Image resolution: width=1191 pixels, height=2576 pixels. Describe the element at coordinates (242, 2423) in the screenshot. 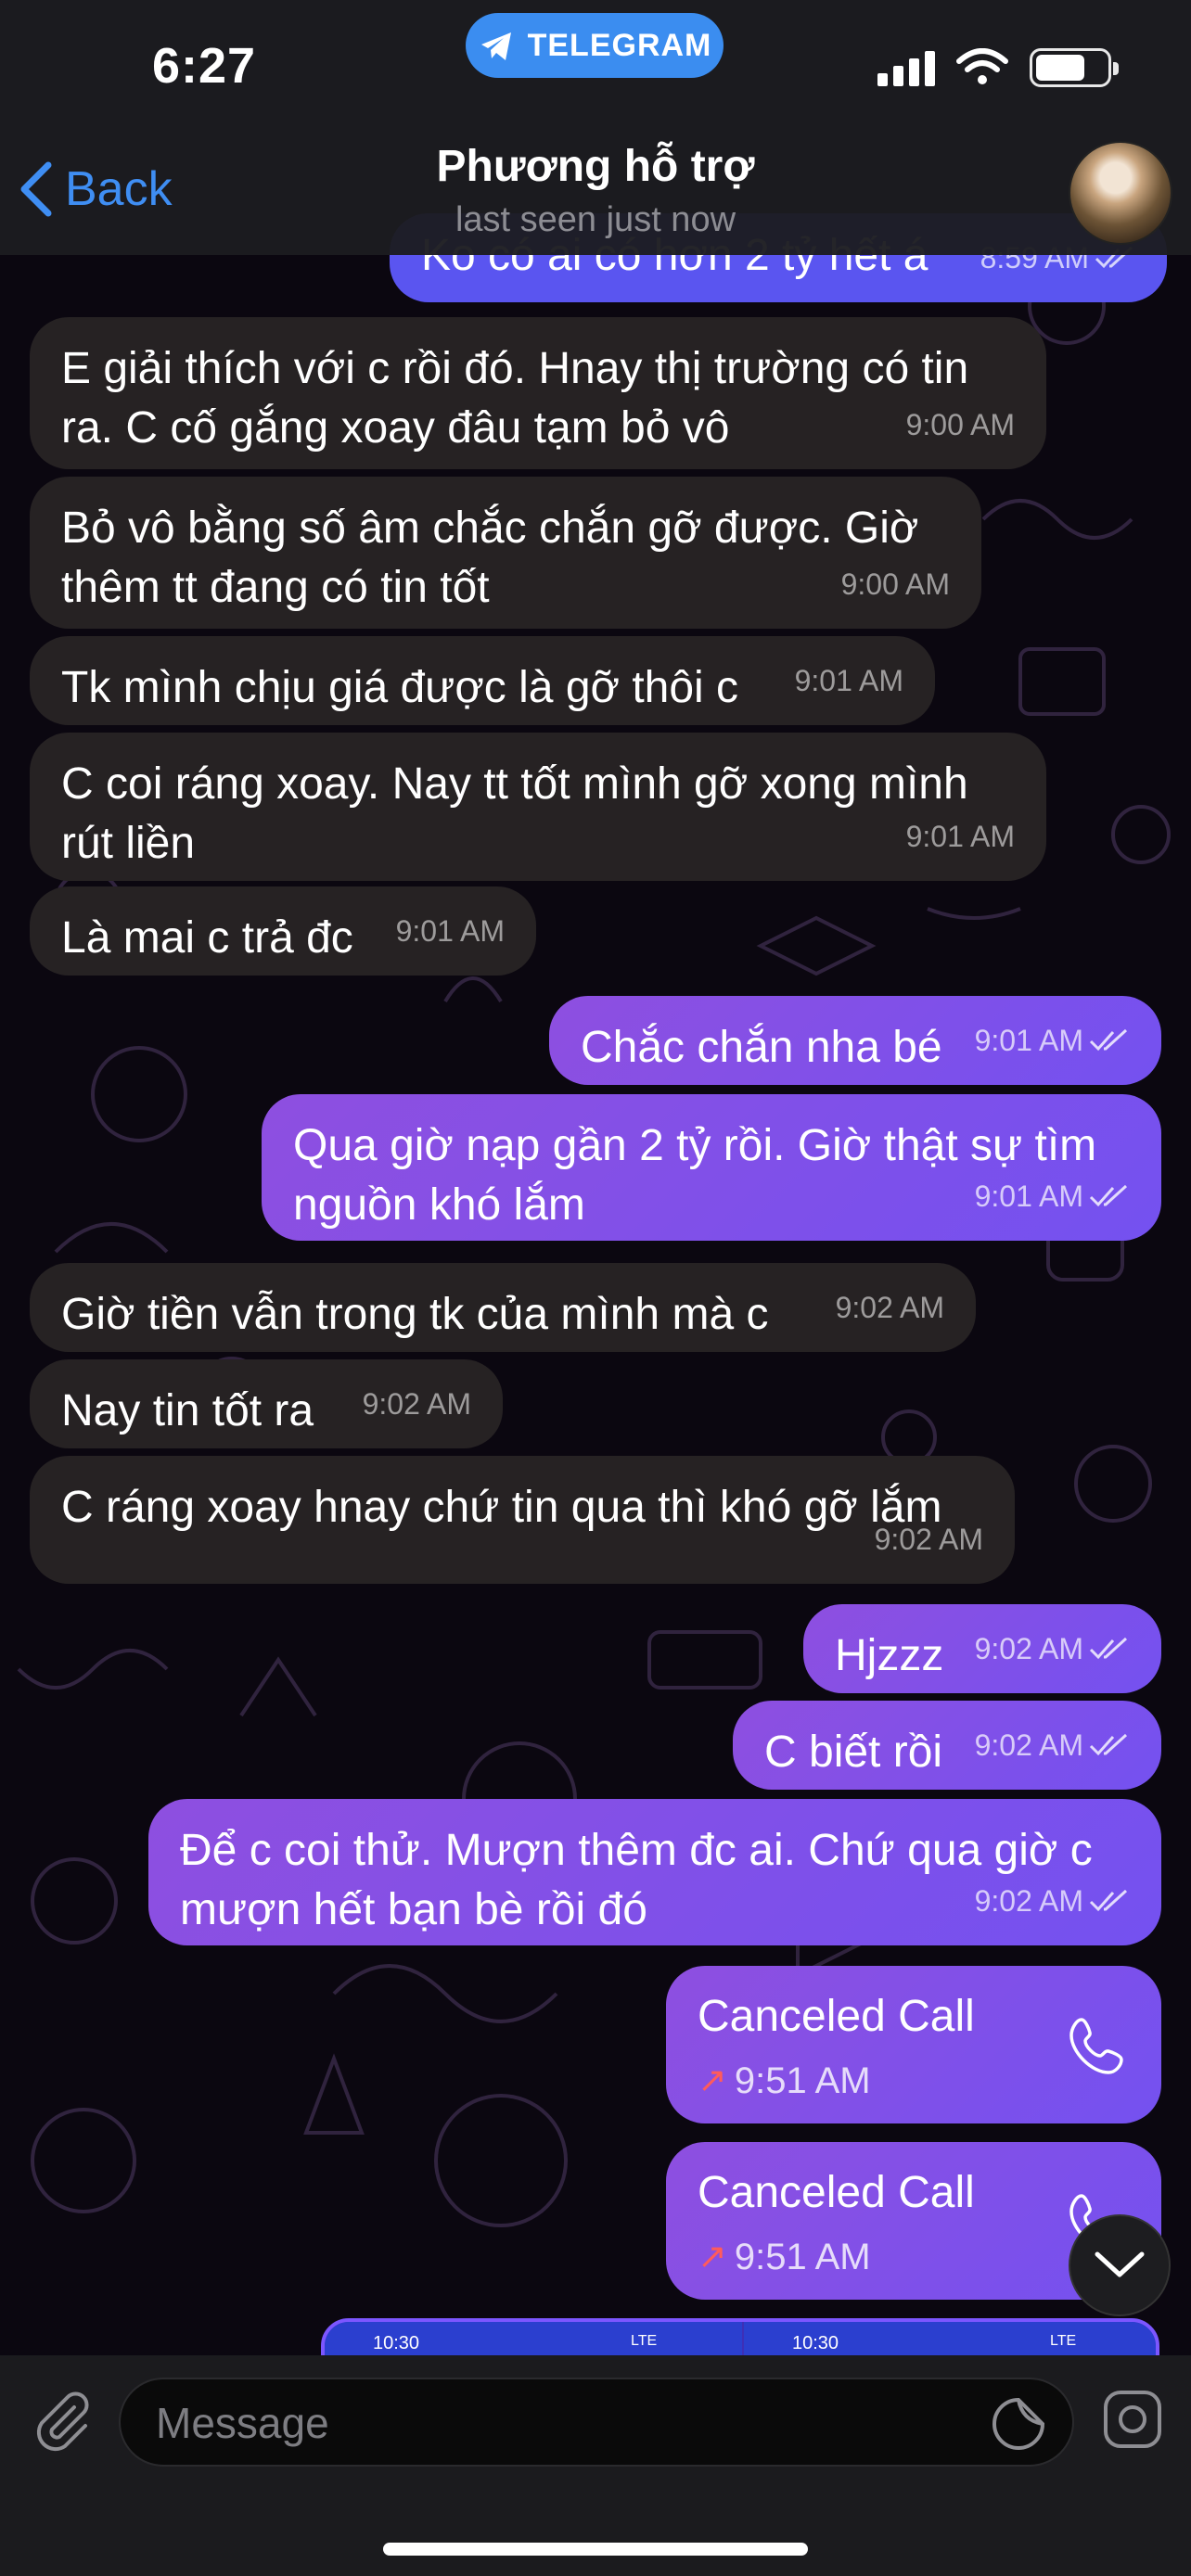

I see `message-placeholder: Message` at that location.